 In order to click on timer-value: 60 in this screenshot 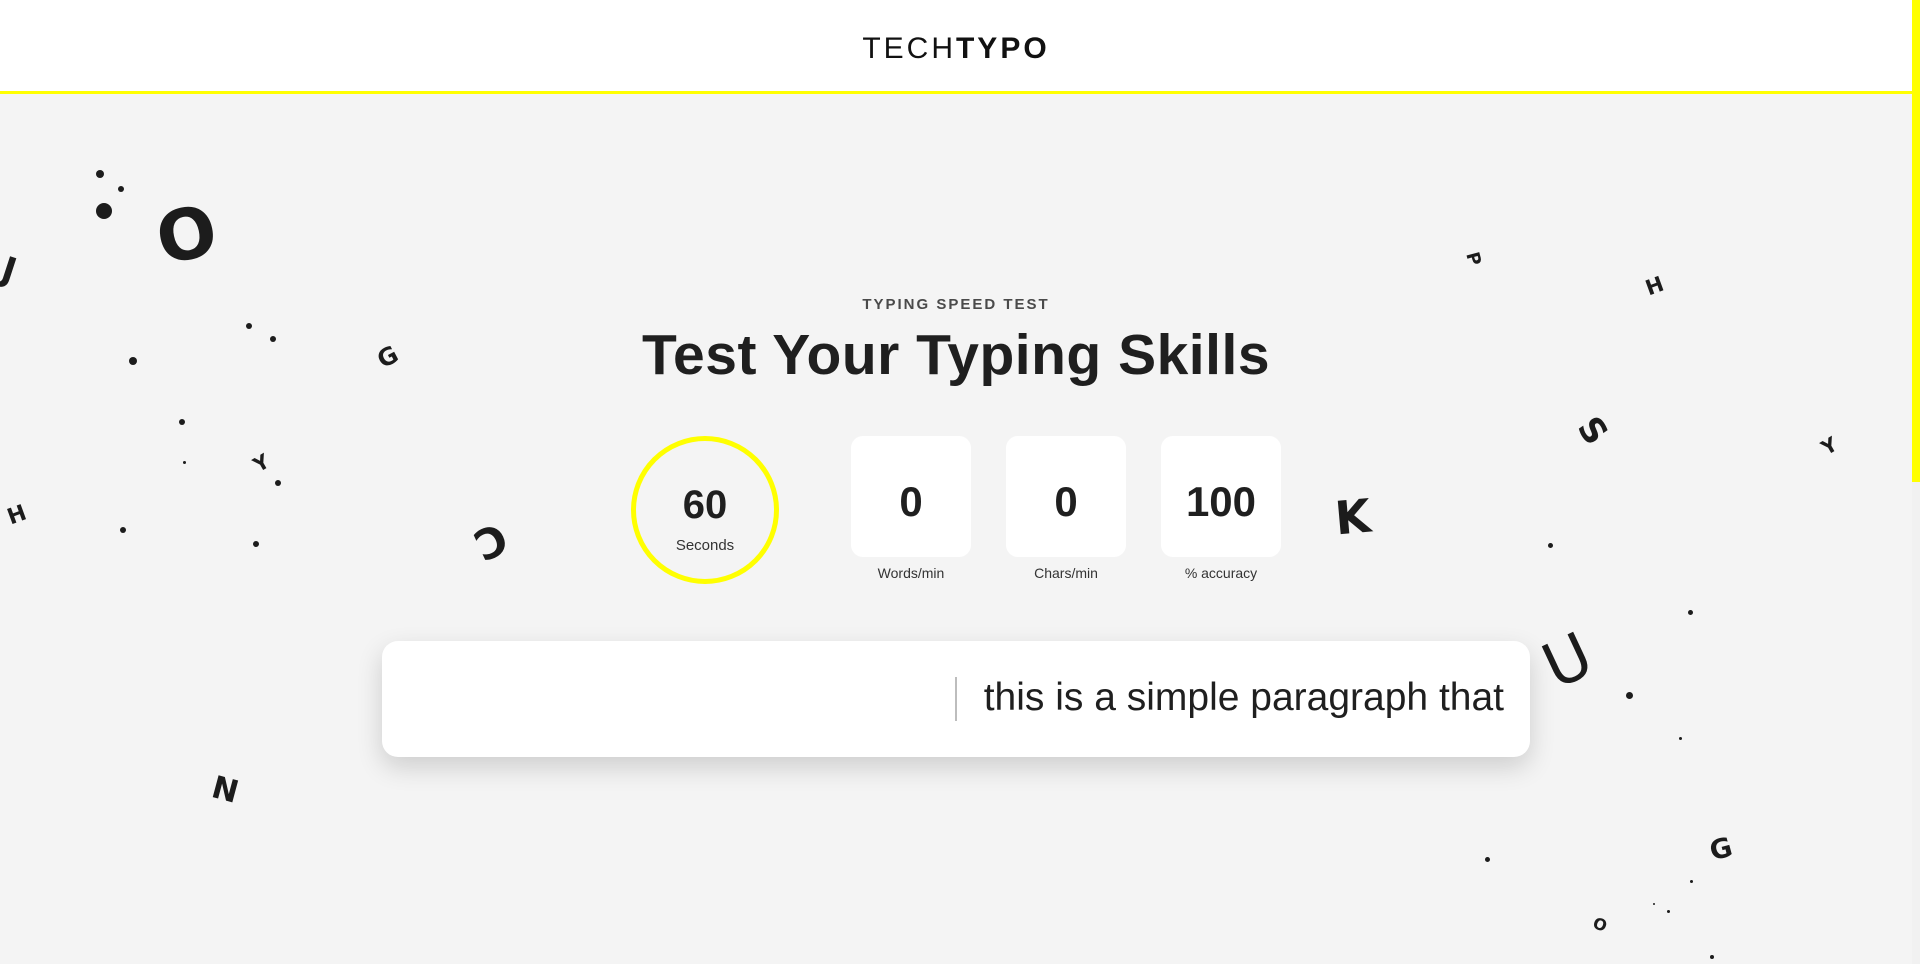, I will do `click(705, 505)`.